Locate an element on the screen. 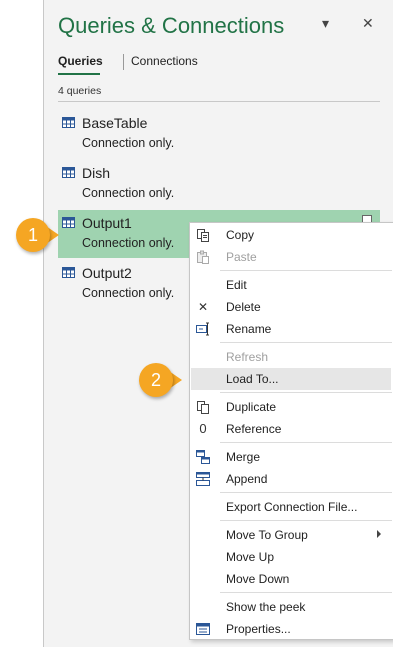  menu-item-refresh: Refresh is located at coordinates (291, 357).